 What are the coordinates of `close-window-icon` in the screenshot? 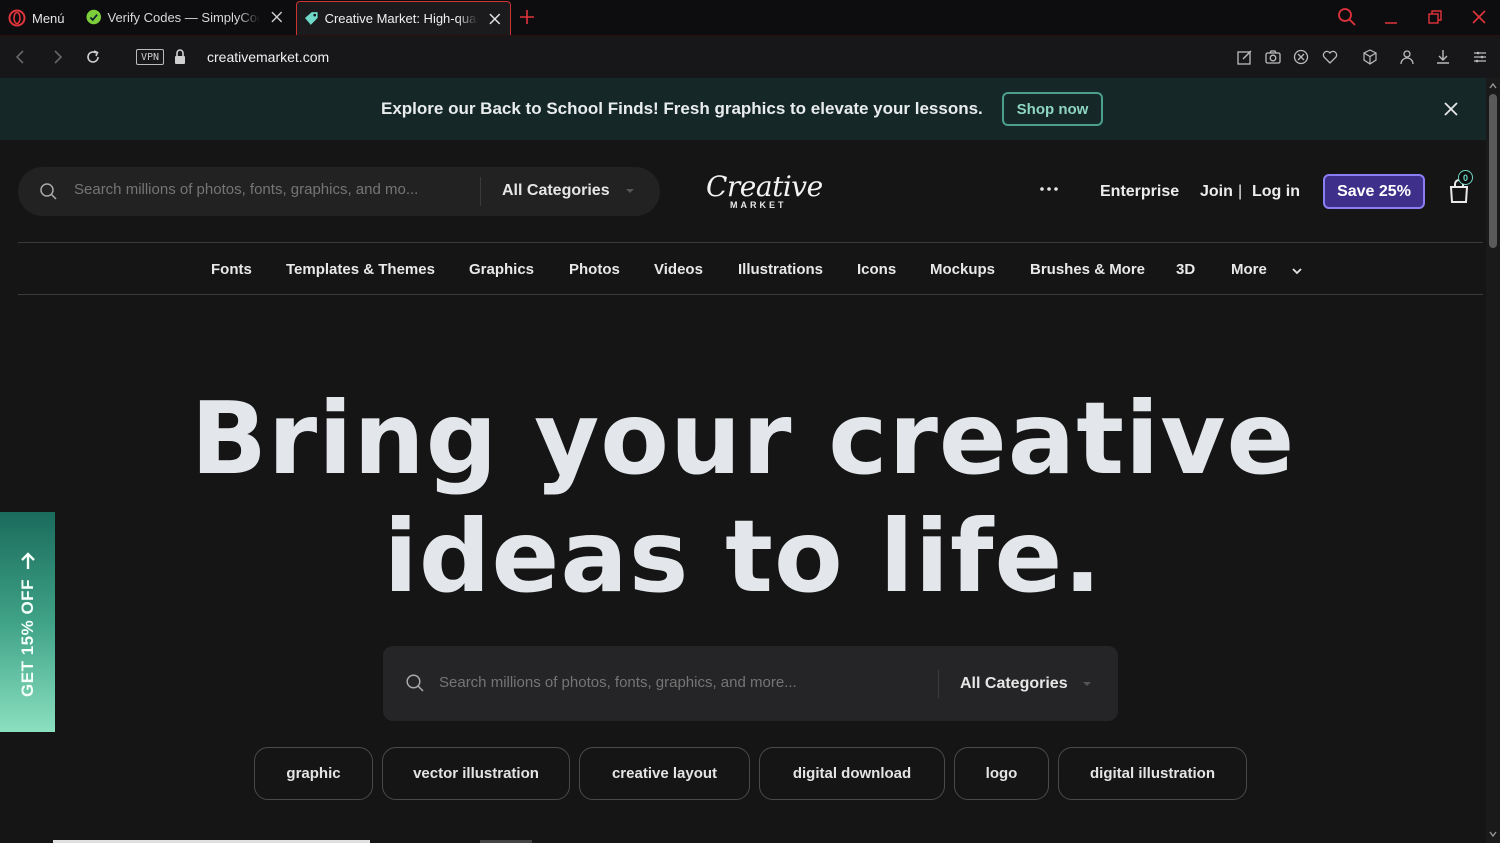 It's located at (1479, 17).